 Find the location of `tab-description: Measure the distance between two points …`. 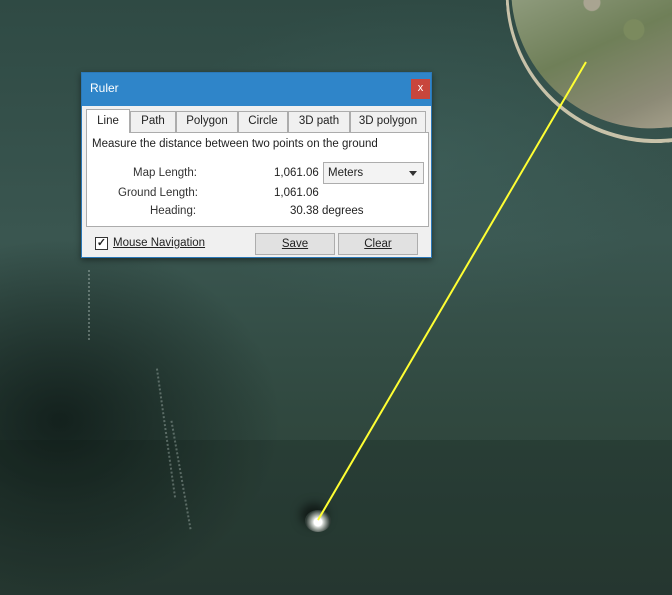

tab-description: Measure the distance between two points … is located at coordinates (235, 144).